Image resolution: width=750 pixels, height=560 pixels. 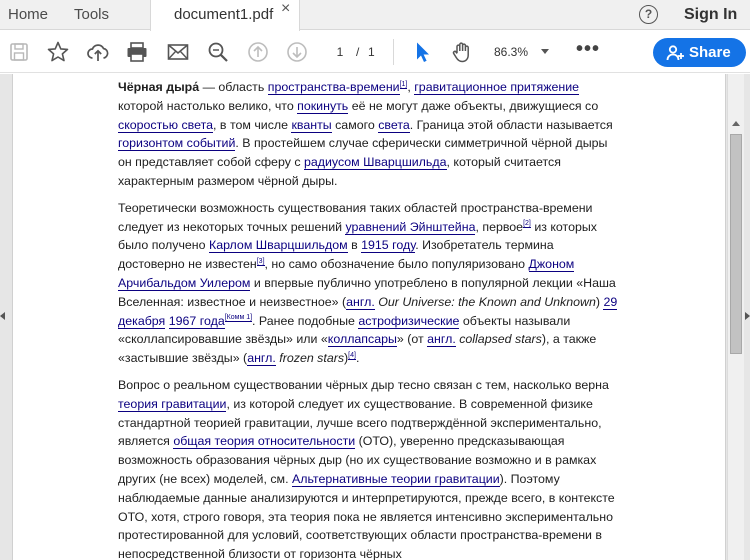 I want to click on sign-in-button: Sign In, so click(x=710, y=15).